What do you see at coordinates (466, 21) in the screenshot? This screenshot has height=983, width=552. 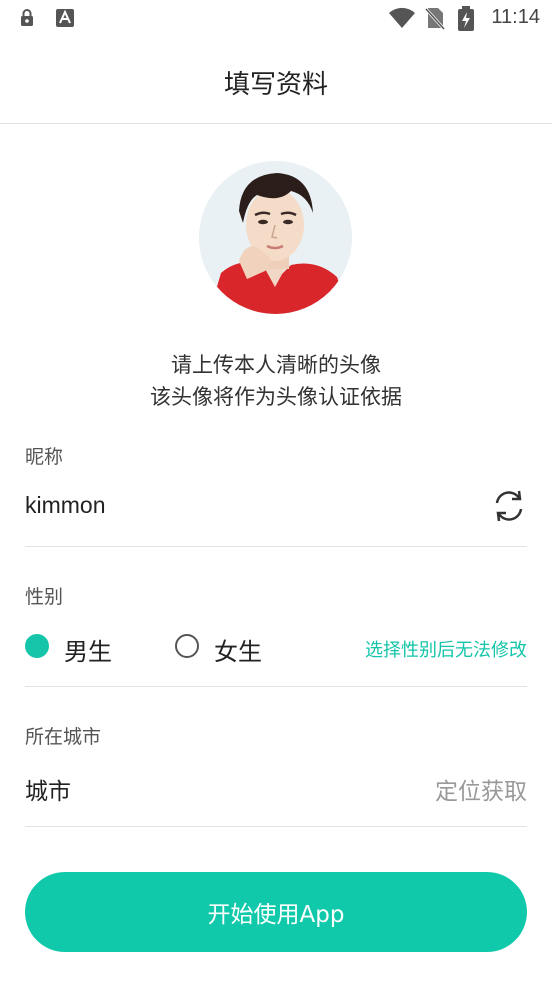 I see `battery-charging-icon` at bounding box center [466, 21].